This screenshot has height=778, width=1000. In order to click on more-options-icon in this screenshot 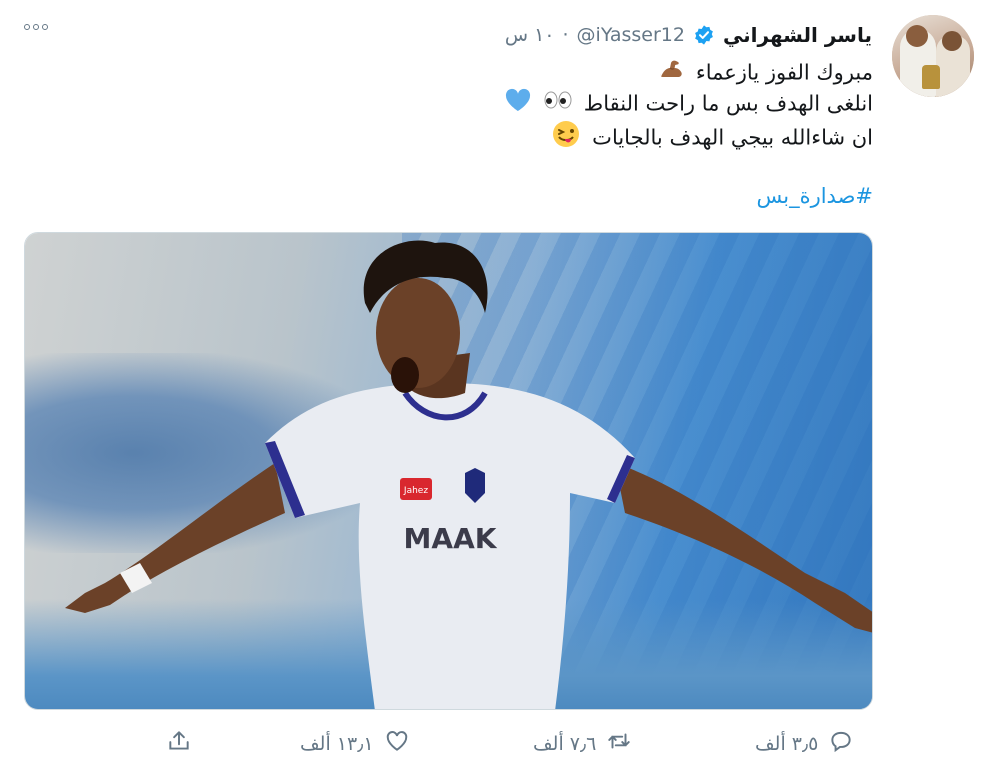, I will do `click(36, 27)`.